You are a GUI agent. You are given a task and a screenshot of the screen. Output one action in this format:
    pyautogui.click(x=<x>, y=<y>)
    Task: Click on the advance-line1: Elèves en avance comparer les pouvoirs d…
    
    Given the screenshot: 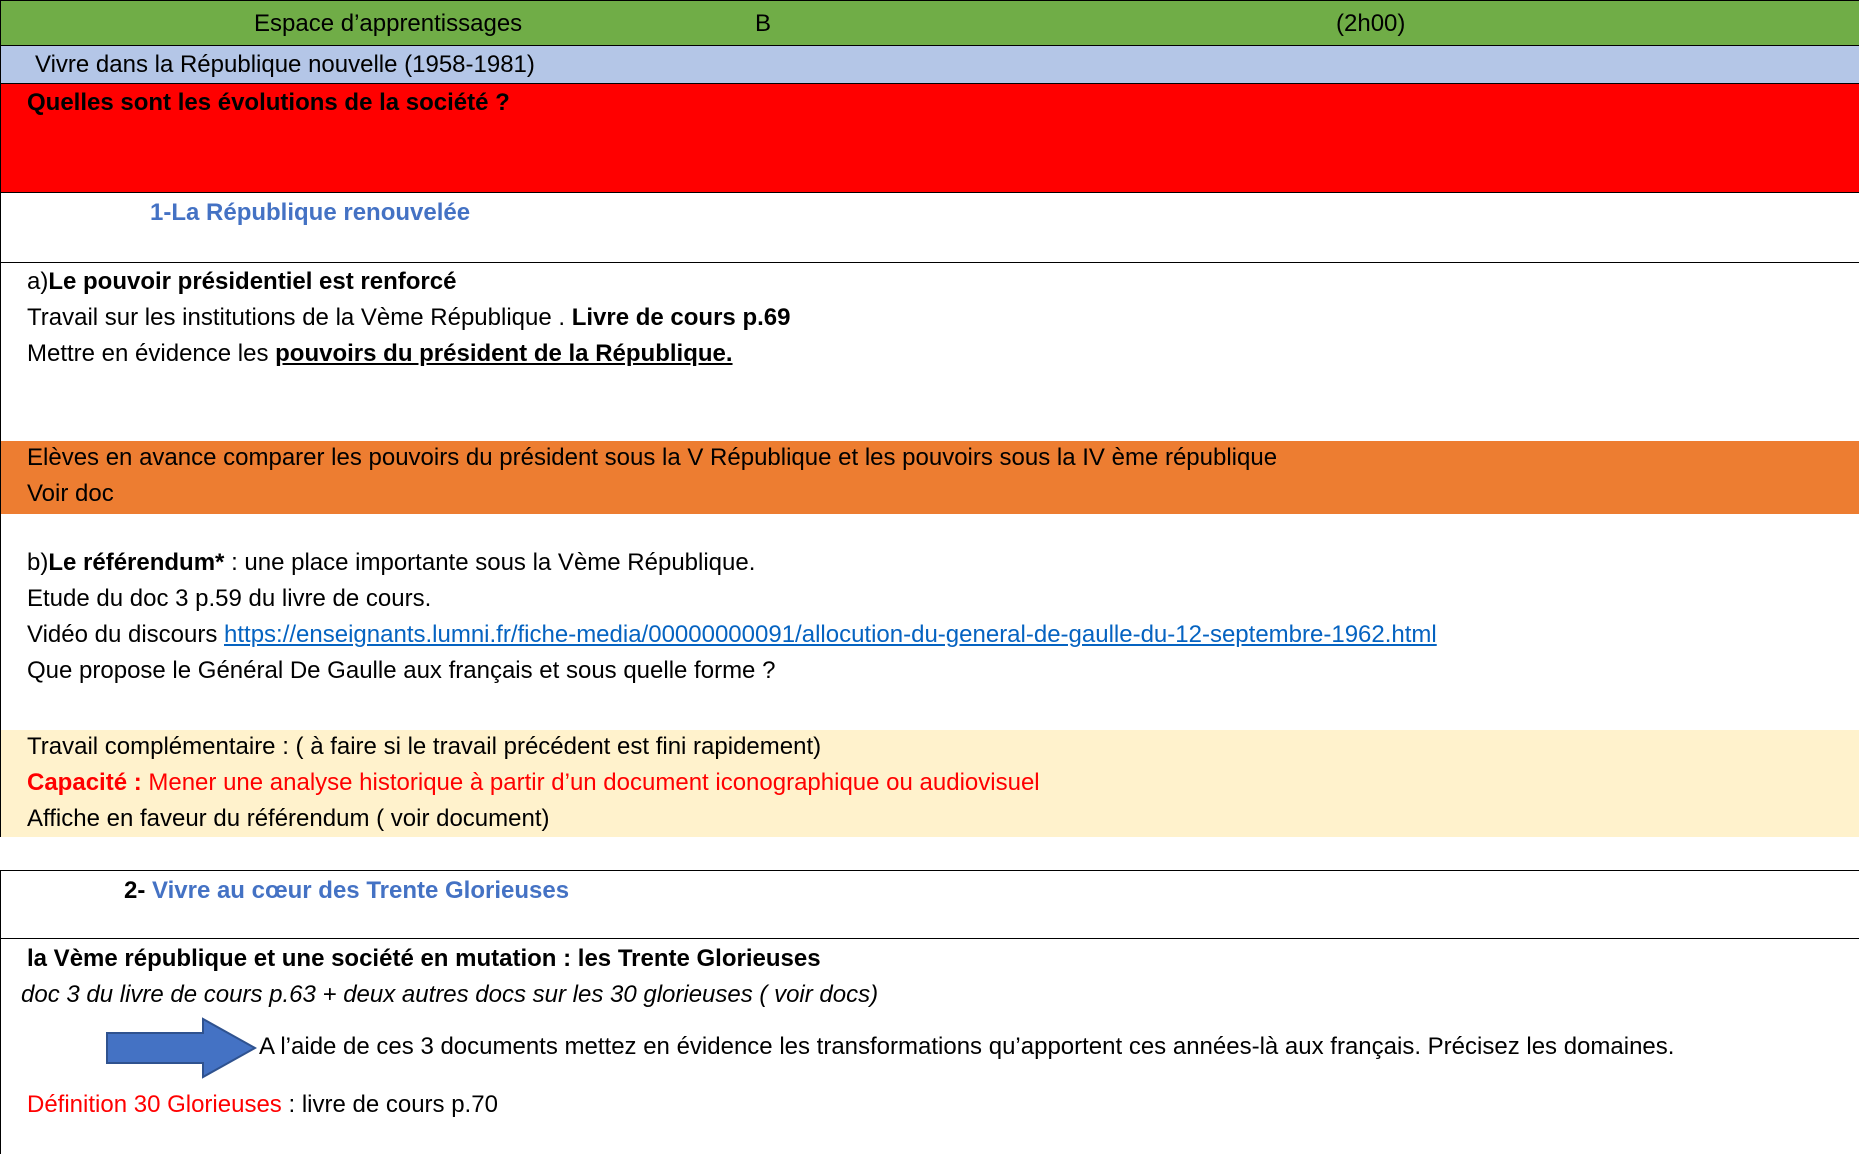 What is the action you would take?
    pyautogui.click(x=652, y=457)
    